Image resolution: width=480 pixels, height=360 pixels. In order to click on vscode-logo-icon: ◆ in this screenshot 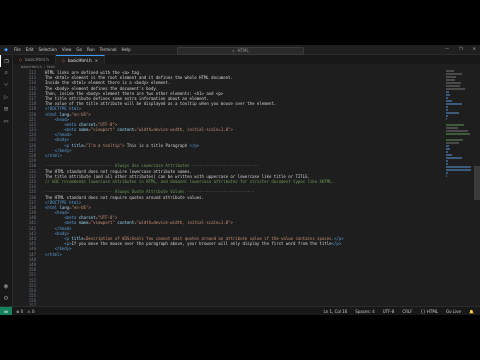, I will do `click(6, 49)`.